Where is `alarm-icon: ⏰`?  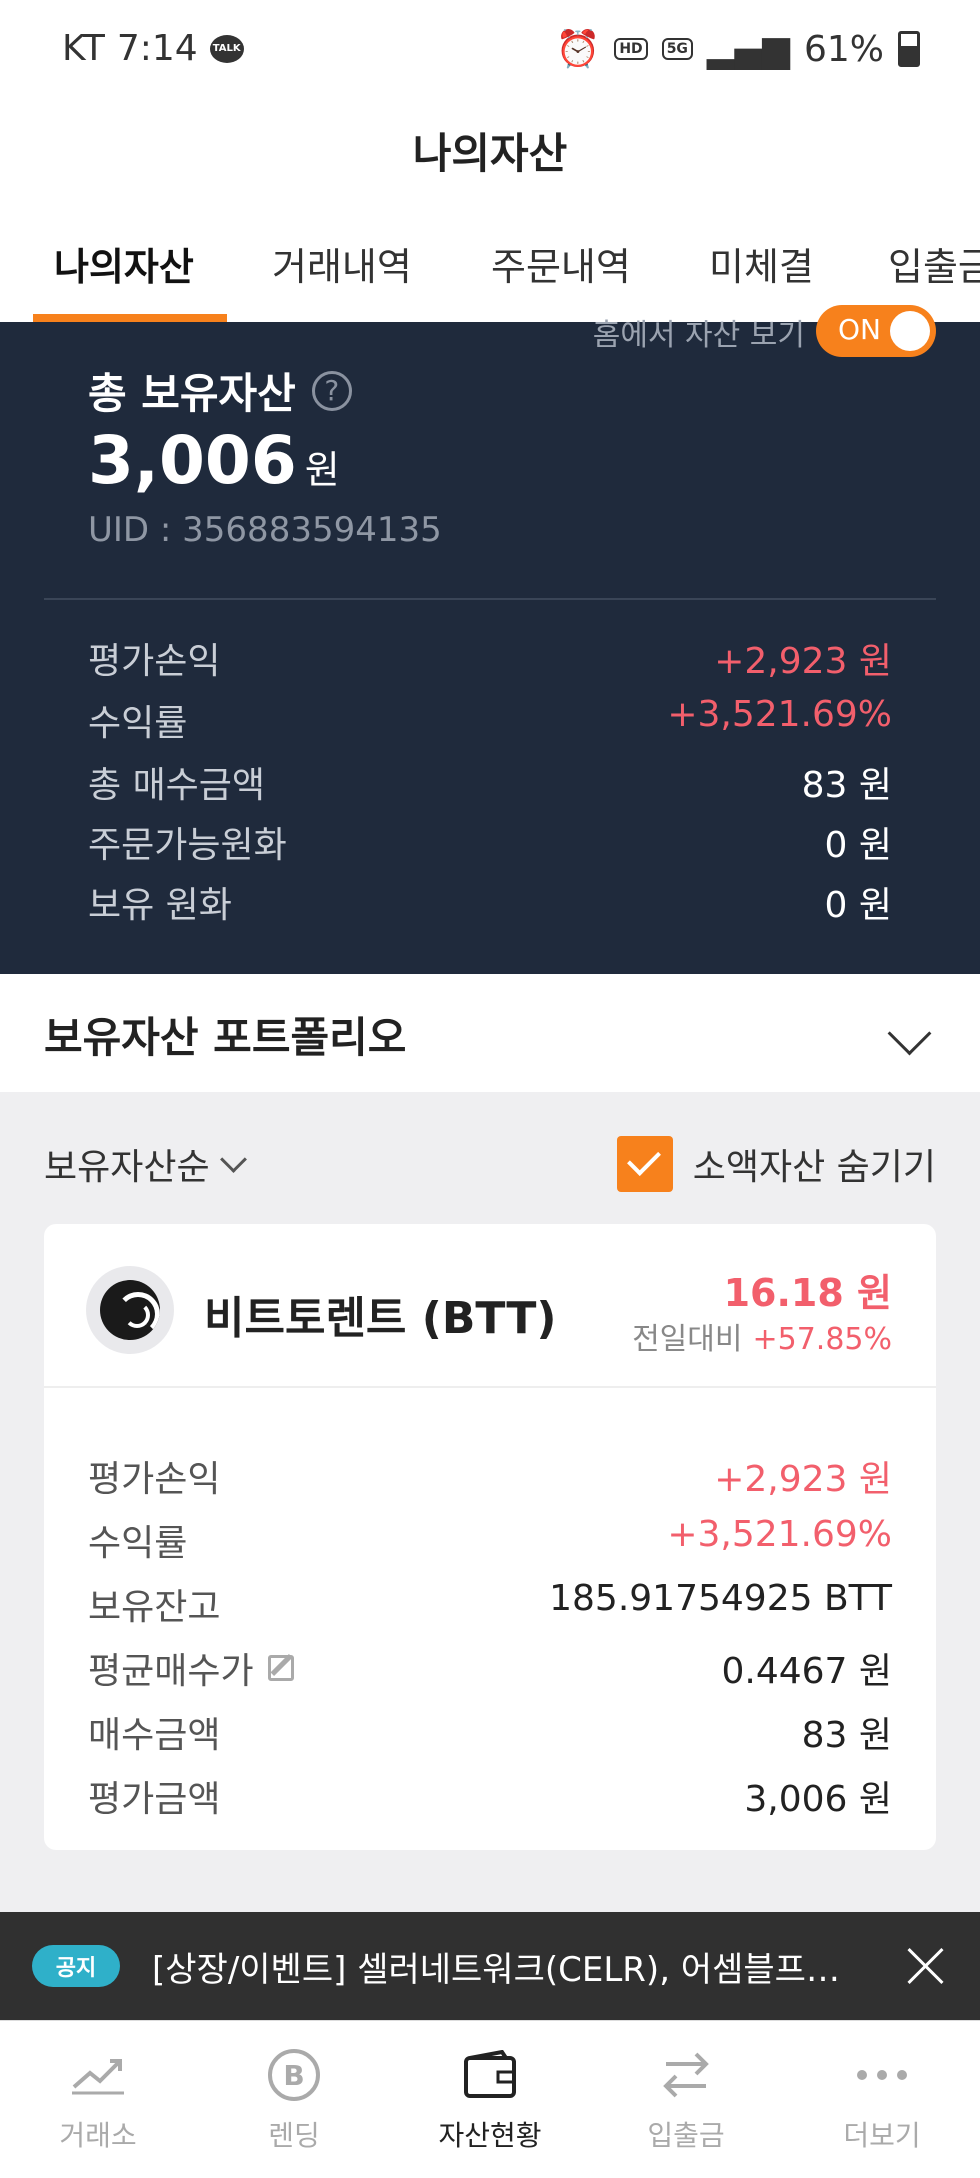
alarm-icon: ⏰ is located at coordinates (578, 49).